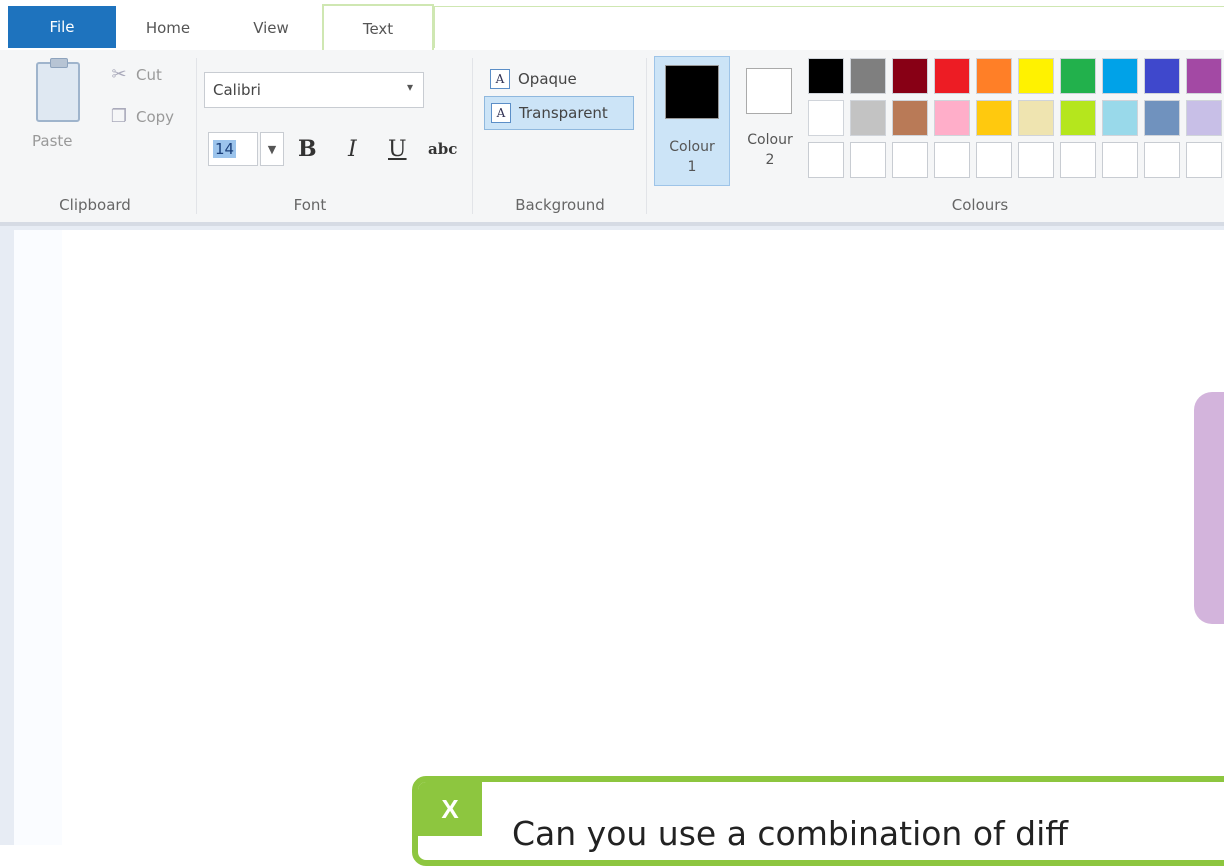 The width and height of the screenshot is (1224, 866). What do you see at coordinates (135, 74) in the screenshot?
I see `cut-button: ✂ Cut` at bounding box center [135, 74].